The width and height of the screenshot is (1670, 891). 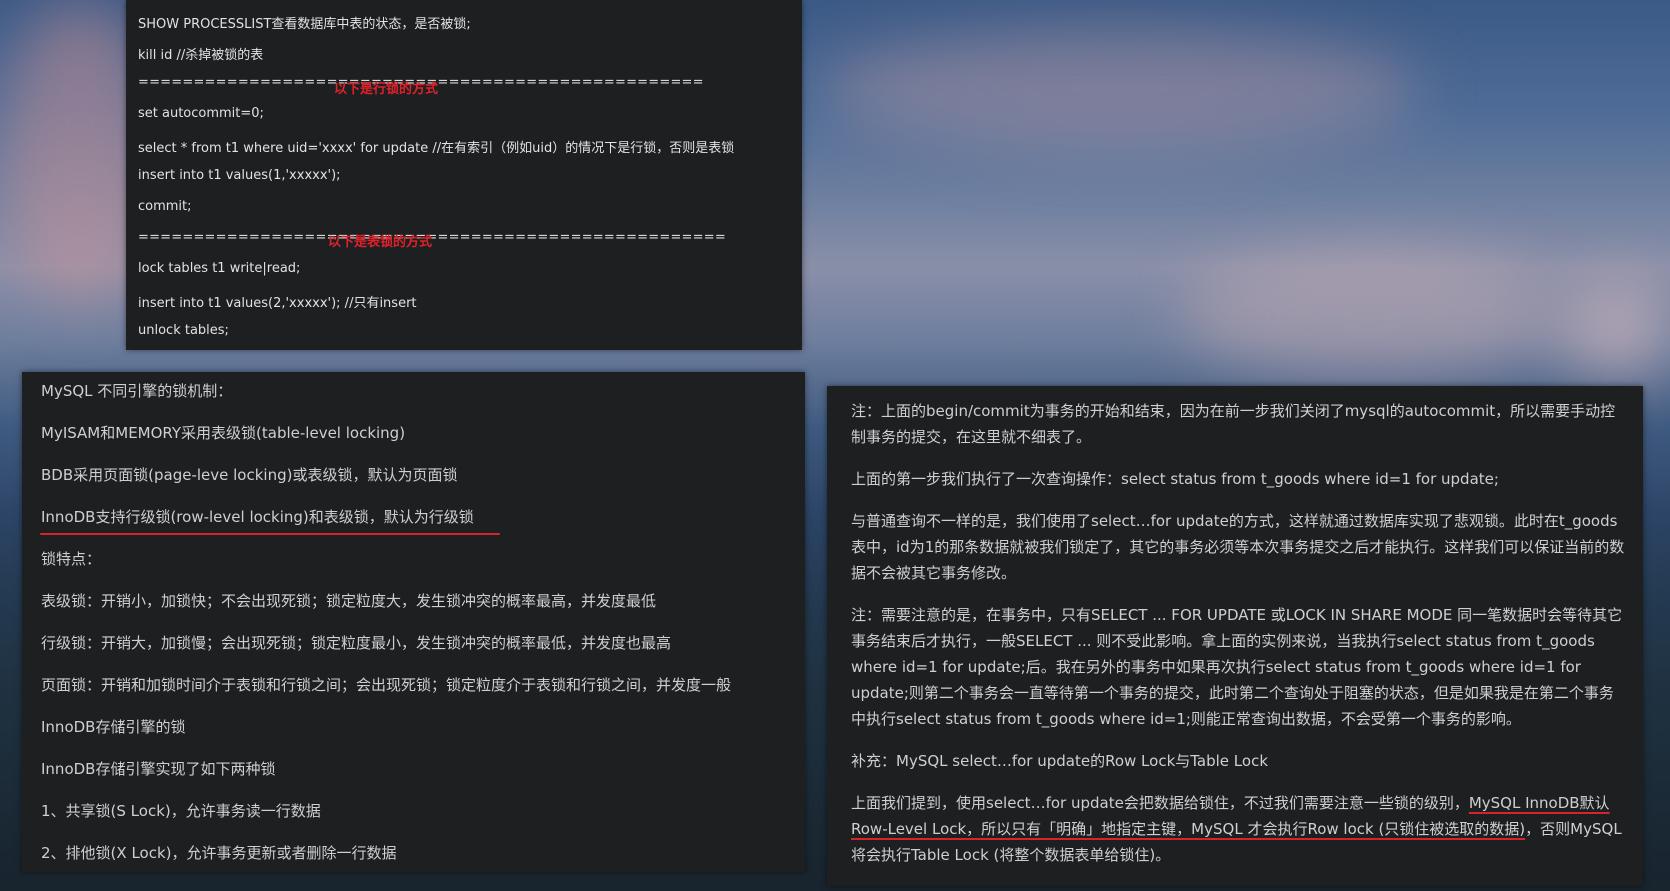 I want to click on text-line: MyISAM和MEMORY采用表级锁(table-level locking), so click(x=223, y=433).